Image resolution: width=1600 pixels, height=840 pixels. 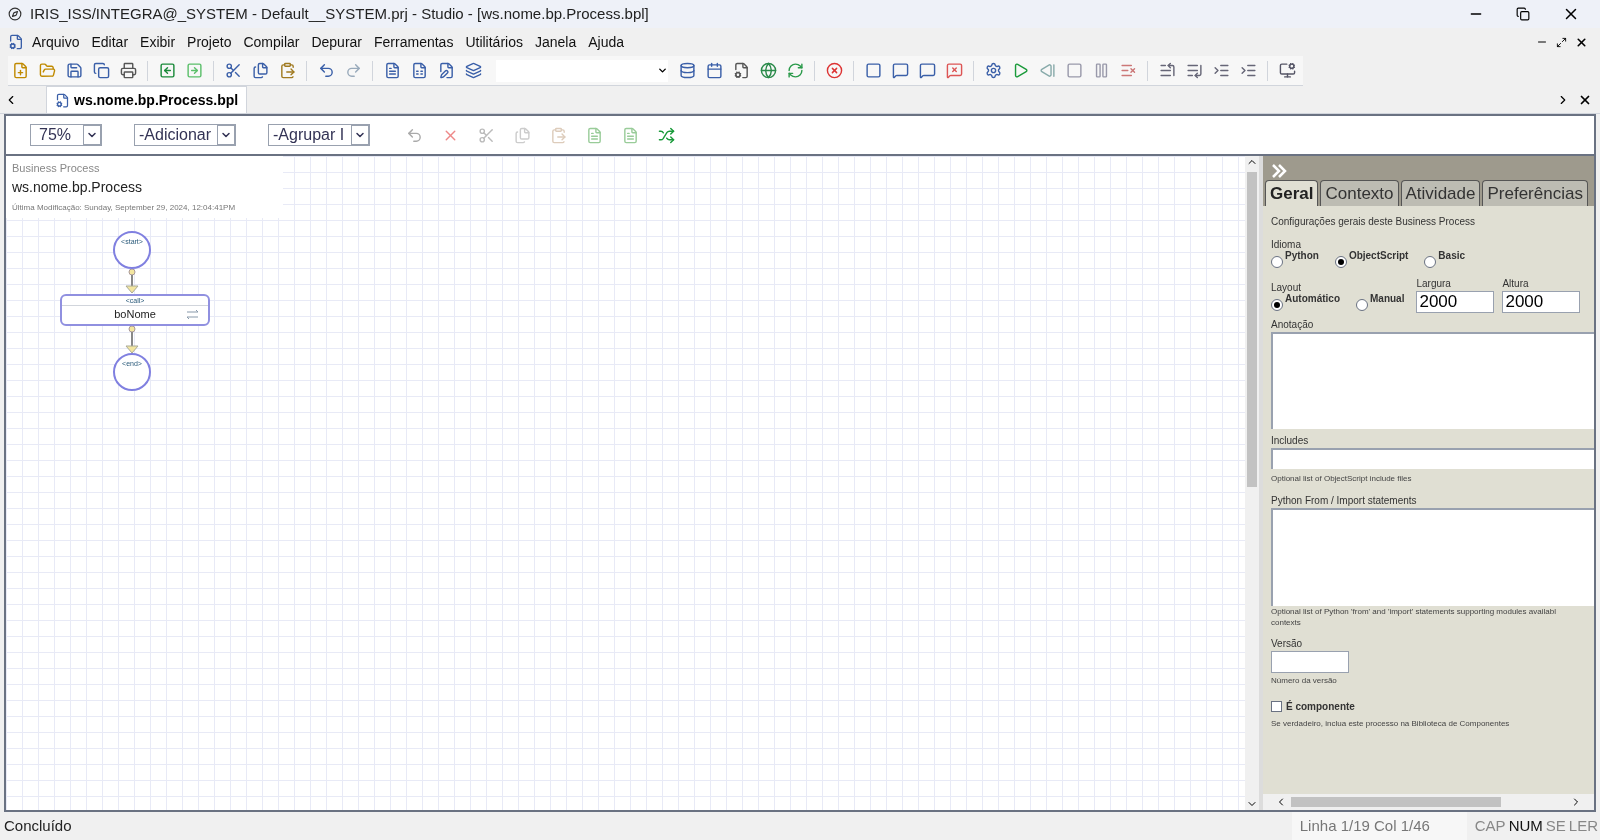 What do you see at coordinates (1287, 644) in the screenshot?
I see `field-label: Versão` at bounding box center [1287, 644].